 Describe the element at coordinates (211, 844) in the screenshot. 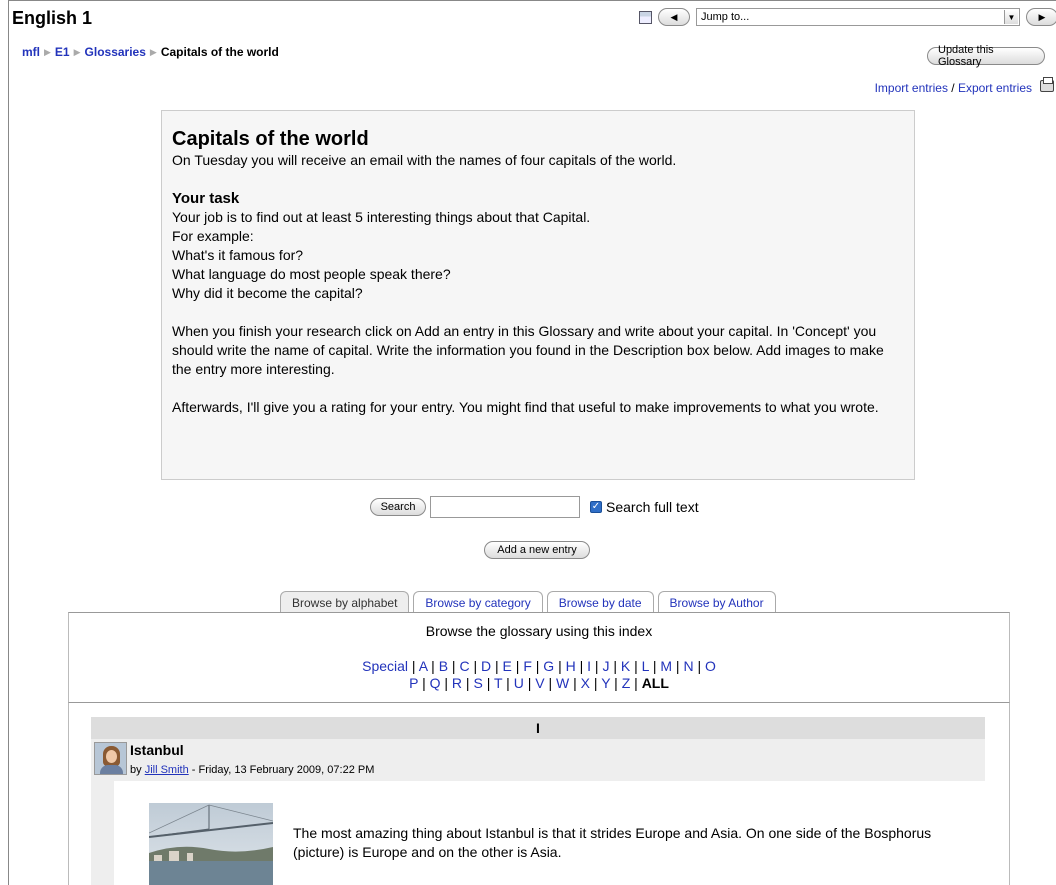

I see `entry-image` at that location.